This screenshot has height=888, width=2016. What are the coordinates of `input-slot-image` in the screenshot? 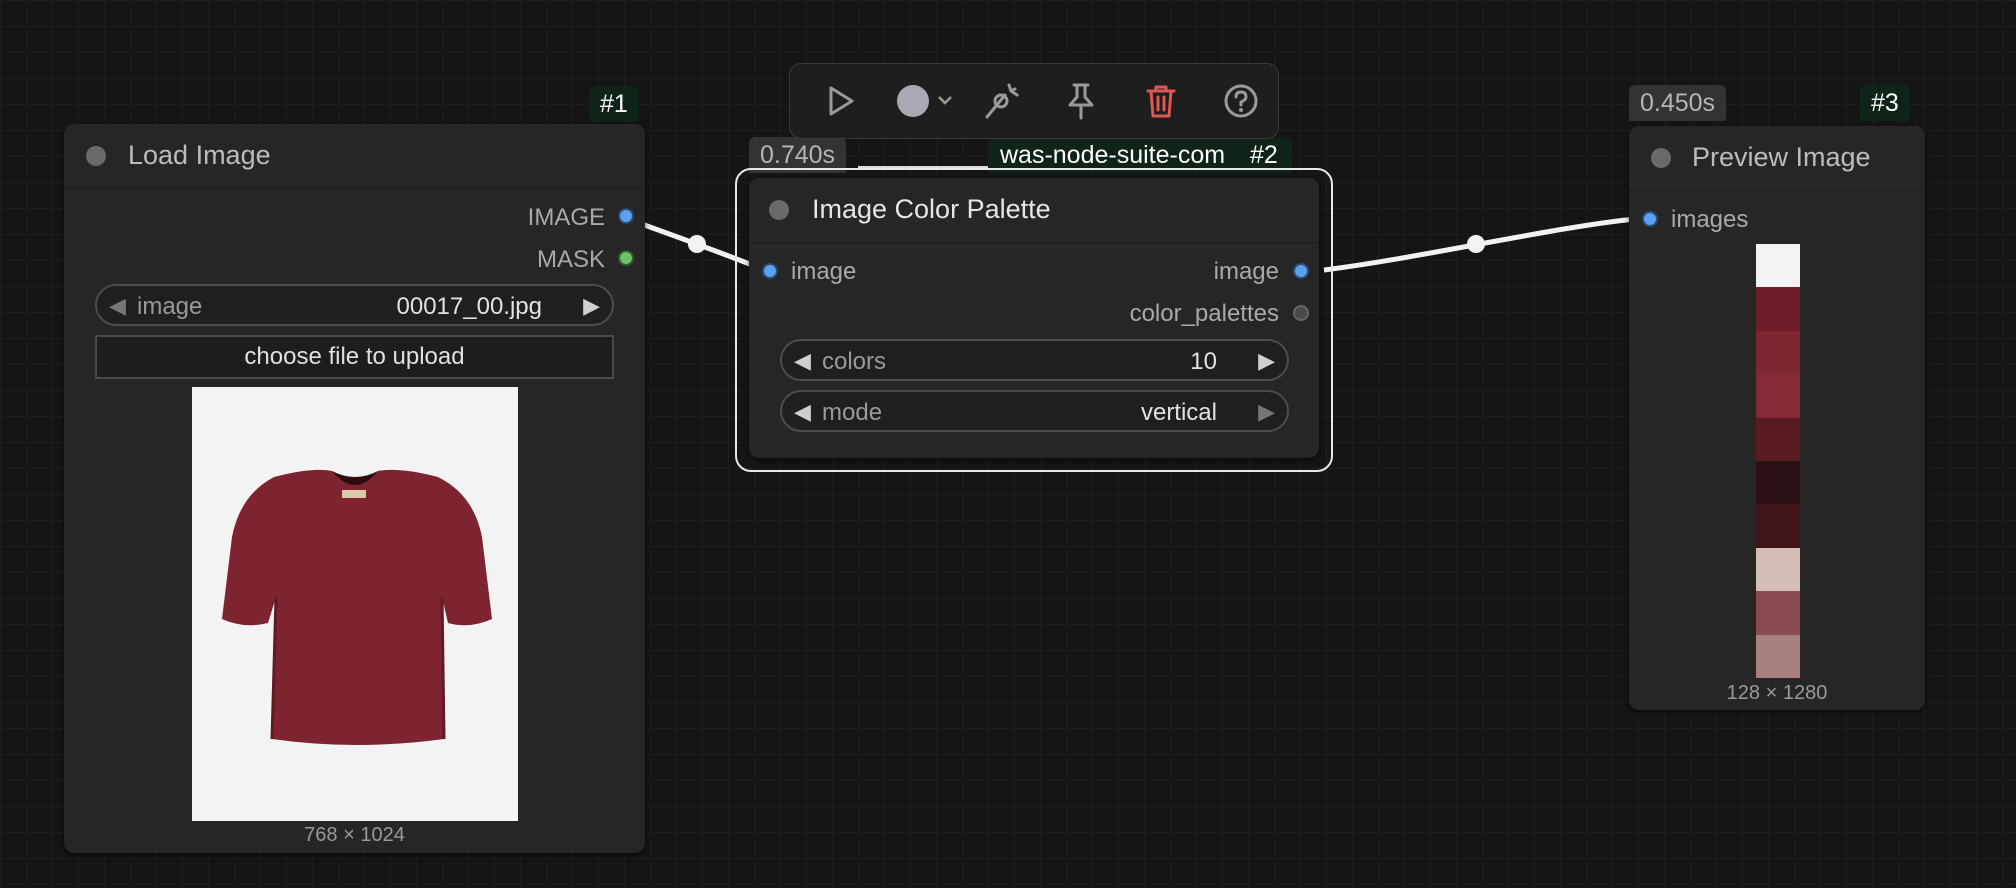 It's located at (770, 271).